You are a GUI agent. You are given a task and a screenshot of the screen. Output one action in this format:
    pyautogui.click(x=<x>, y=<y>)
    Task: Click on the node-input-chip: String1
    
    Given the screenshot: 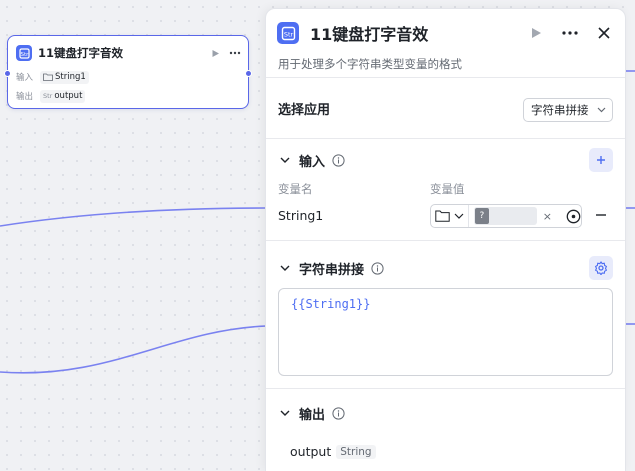 What is the action you would take?
    pyautogui.click(x=64, y=77)
    